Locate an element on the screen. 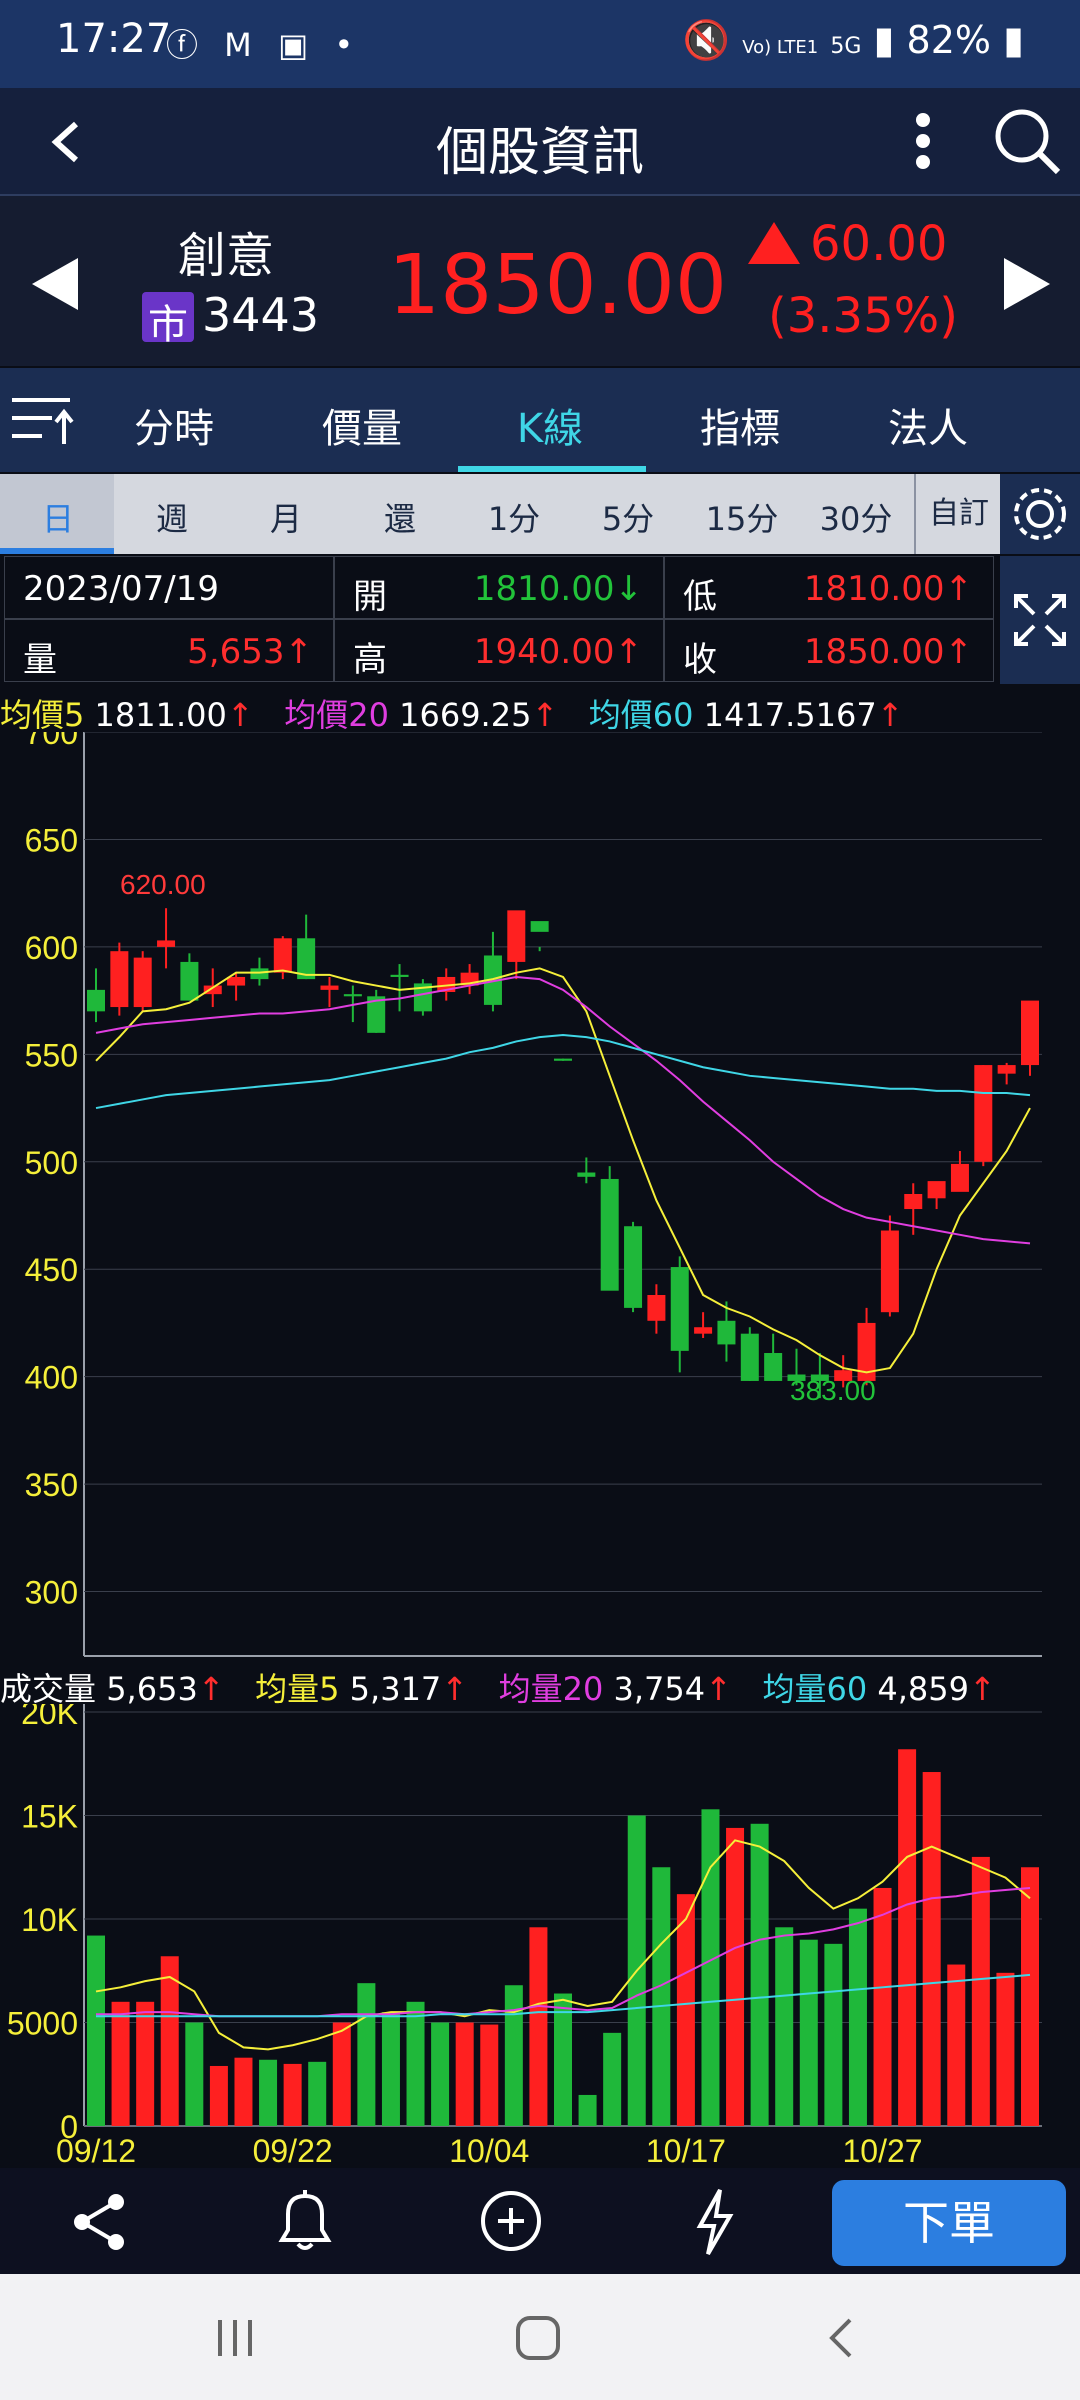 The image size is (1080, 2400). fullscreen-icon is located at coordinates (1040, 620).